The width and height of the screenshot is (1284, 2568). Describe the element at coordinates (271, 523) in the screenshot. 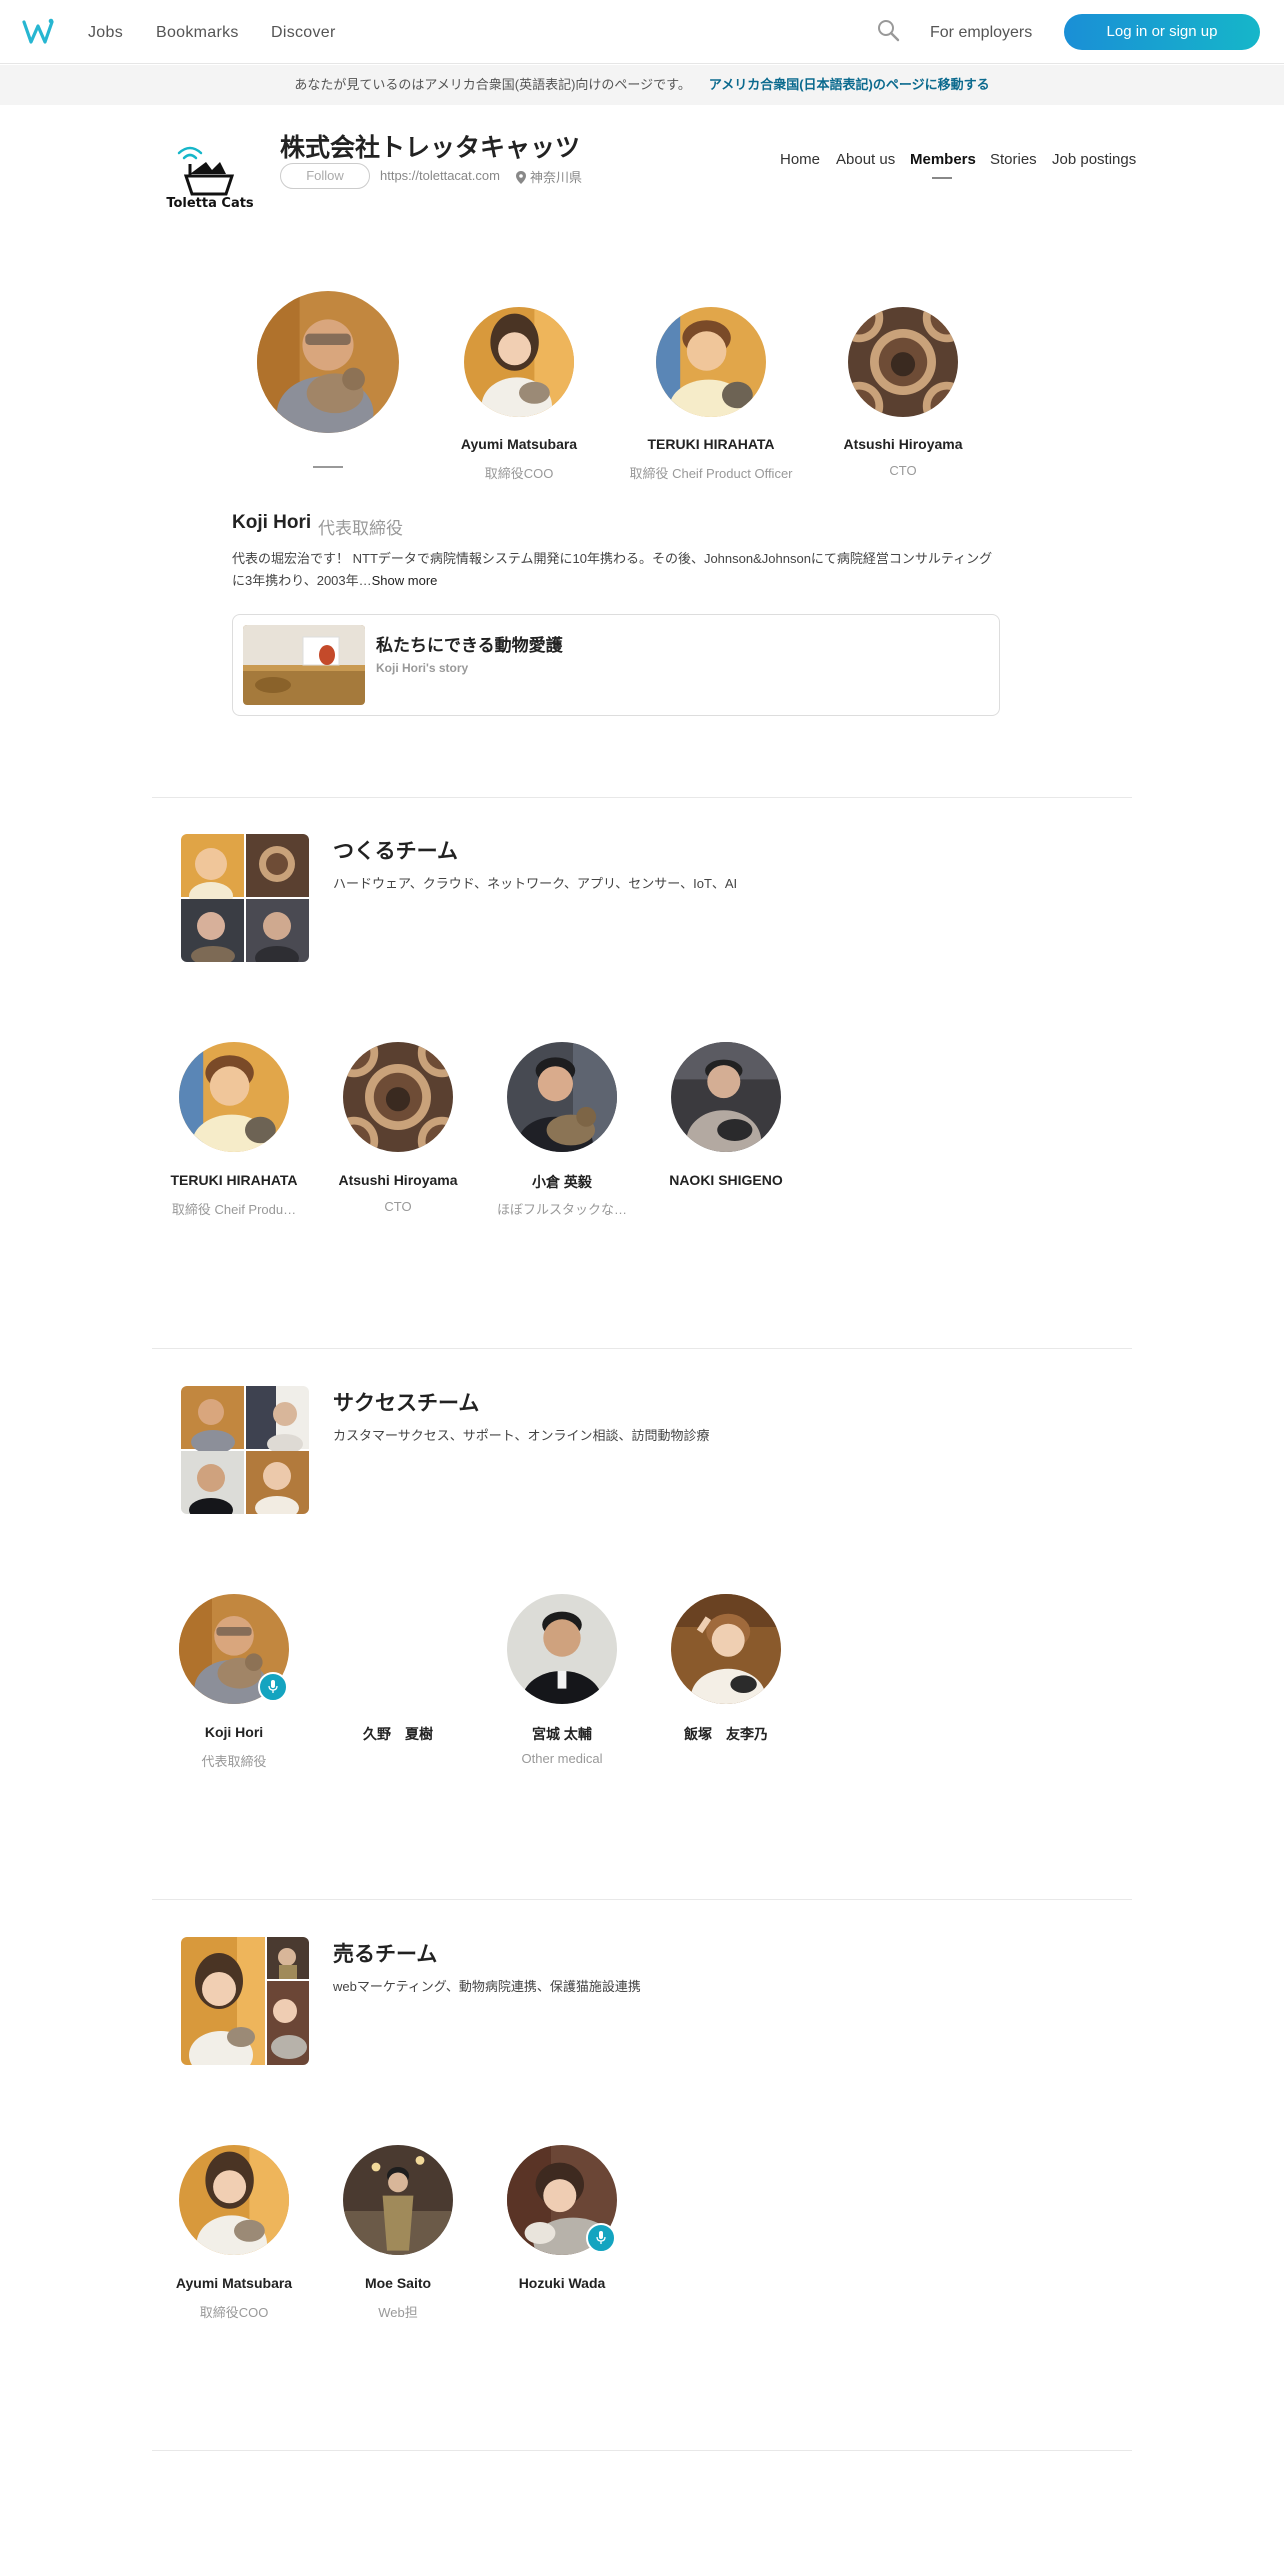

I see `featured-name: Koji Hori` at that location.